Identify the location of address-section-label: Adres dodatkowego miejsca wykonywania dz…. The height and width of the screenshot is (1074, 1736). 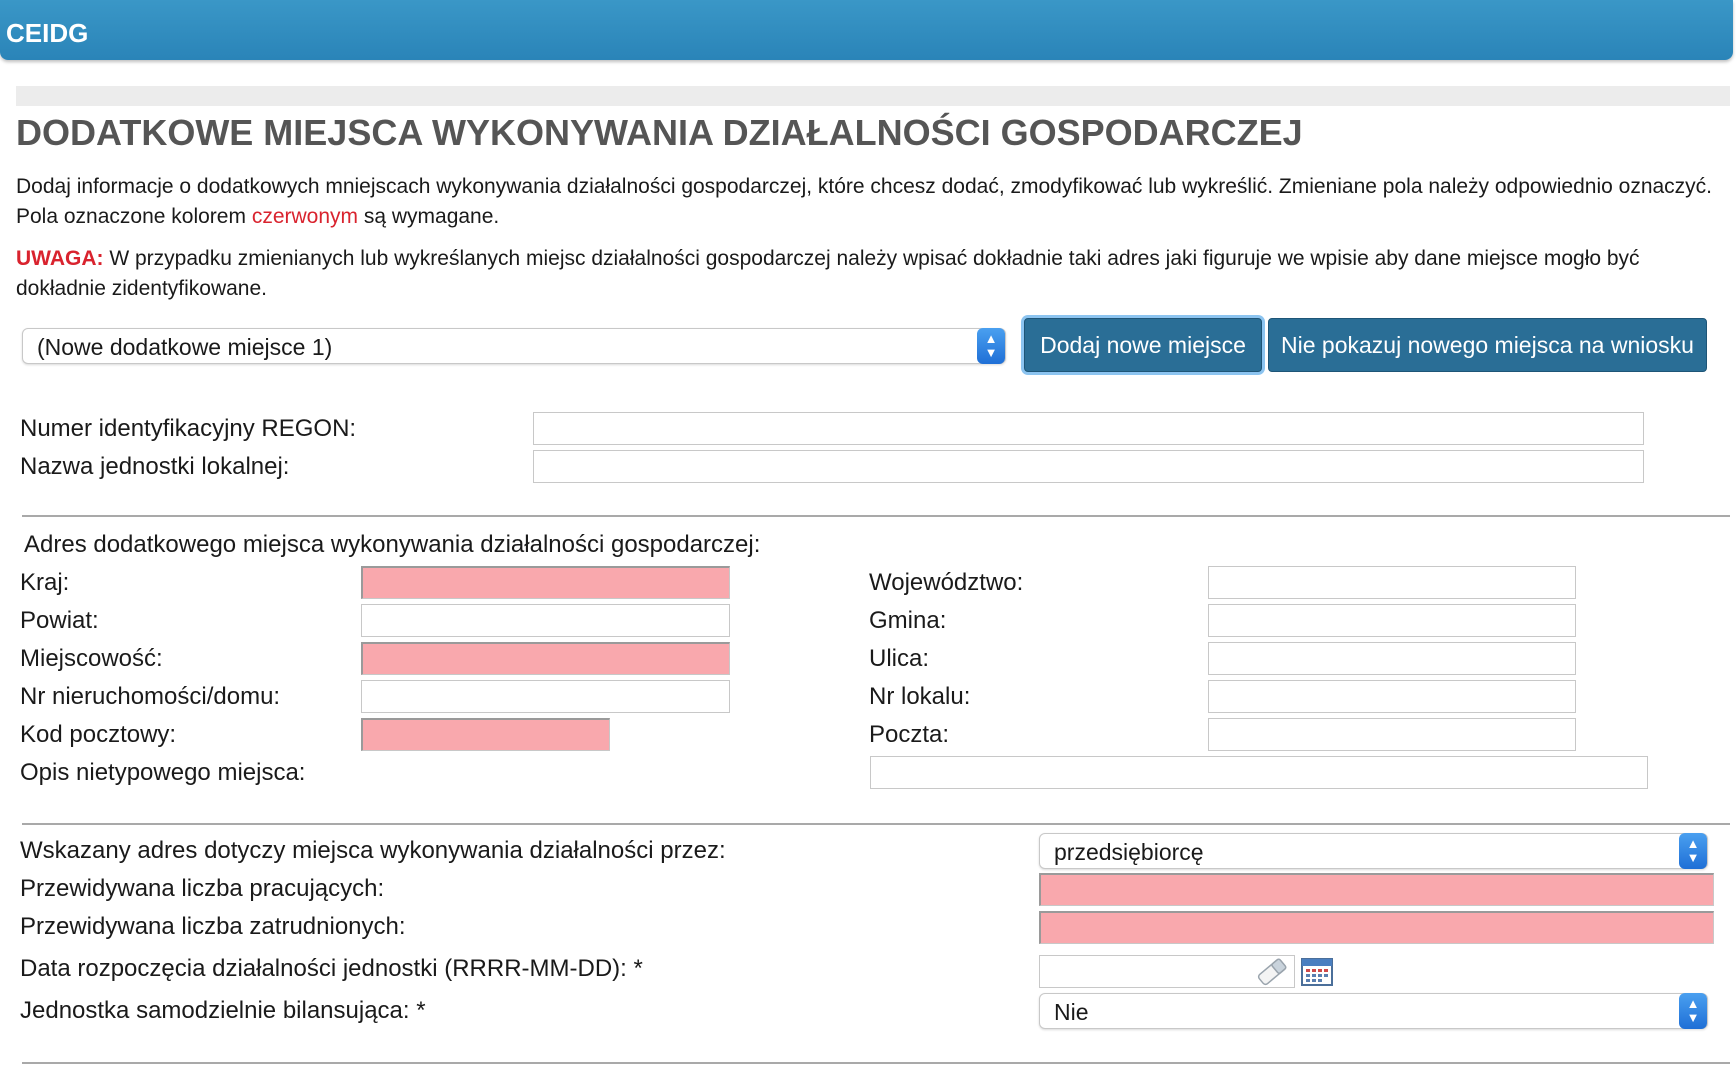
(392, 544).